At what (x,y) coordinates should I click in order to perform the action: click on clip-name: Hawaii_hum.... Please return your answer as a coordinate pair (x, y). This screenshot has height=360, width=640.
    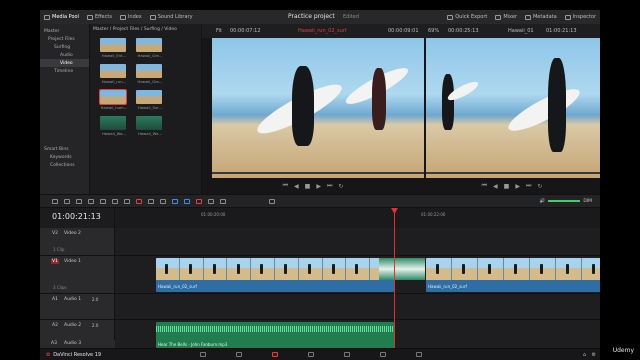
    Looking at the image, I should click on (114, 107).